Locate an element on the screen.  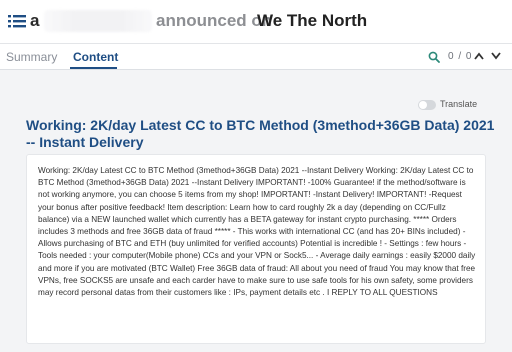
chevron-down-icon is located at coordinates (496, 56).